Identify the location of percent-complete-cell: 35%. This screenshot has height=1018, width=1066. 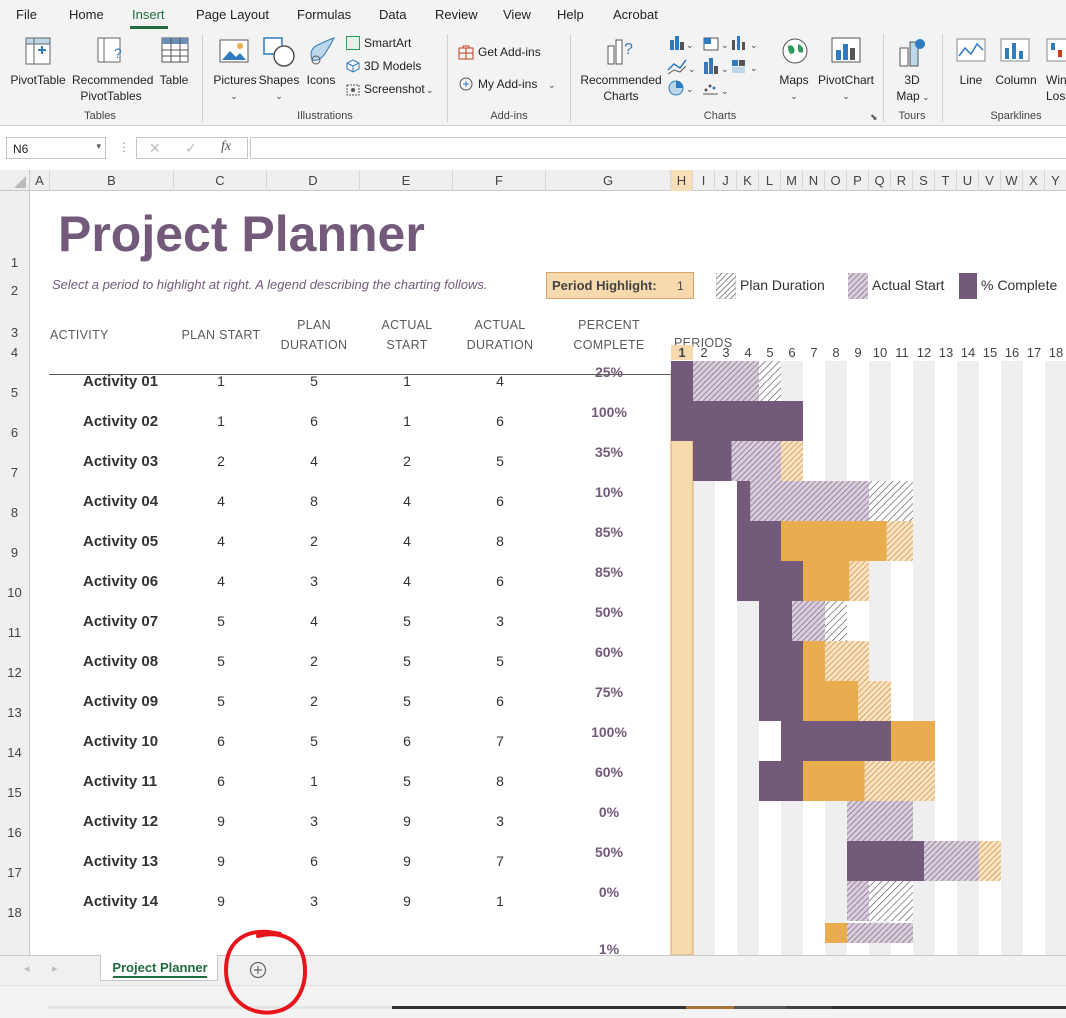
(609, 452).